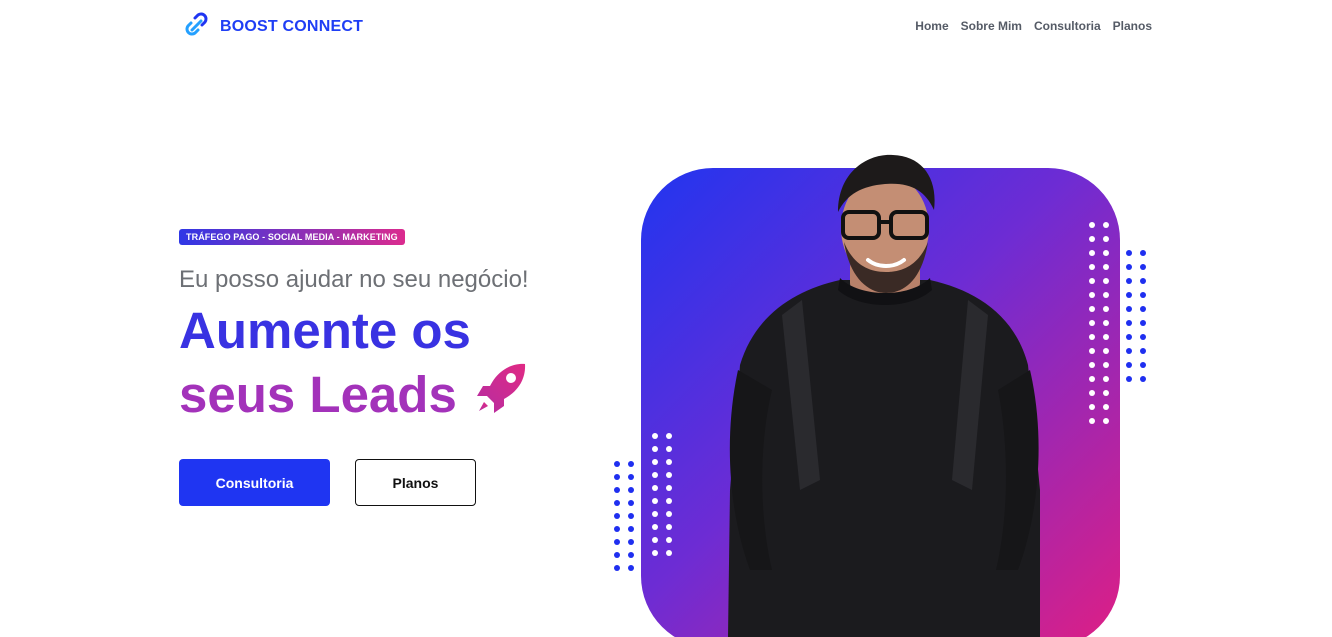 This screenshot has width=1332, height=637. I want to click on services-badge: TRÁFEGO PAGO - SOCIAL MEDIA - MARKETING, so click(292, 237).